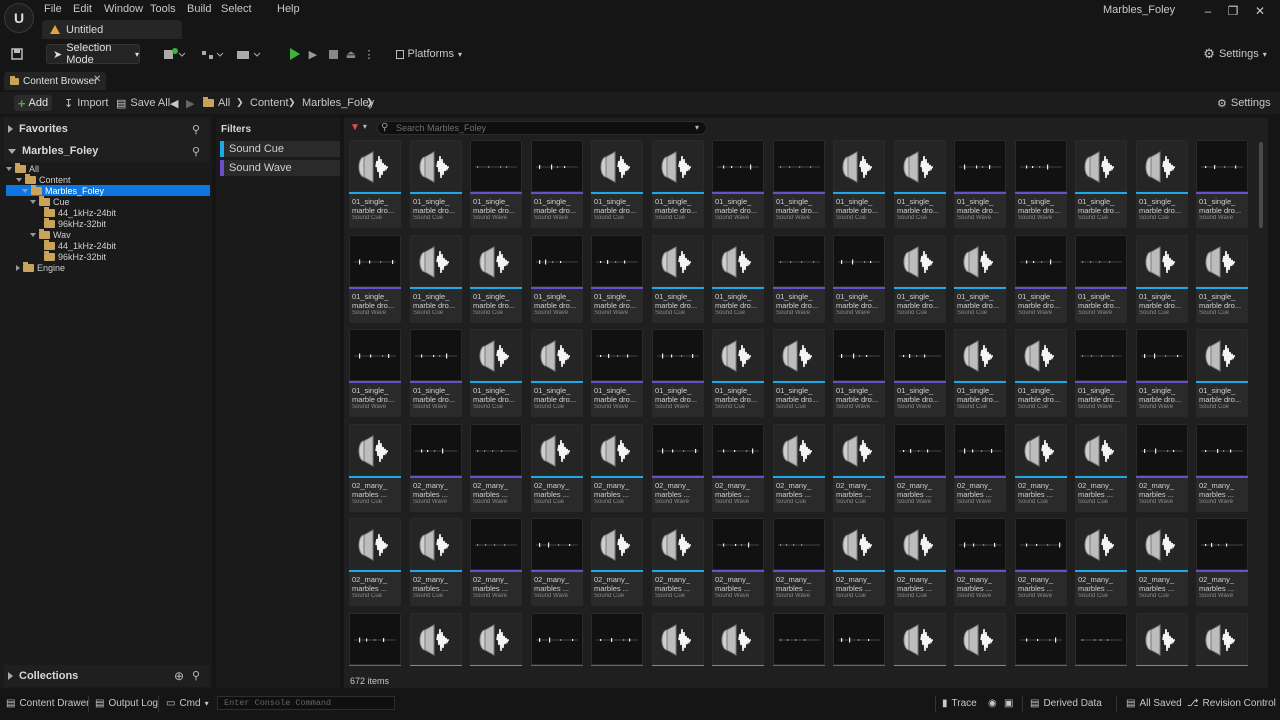  Describe the element at coordinates (108, 168) in the screenshot. I see `tree-item-all: All` at that location.